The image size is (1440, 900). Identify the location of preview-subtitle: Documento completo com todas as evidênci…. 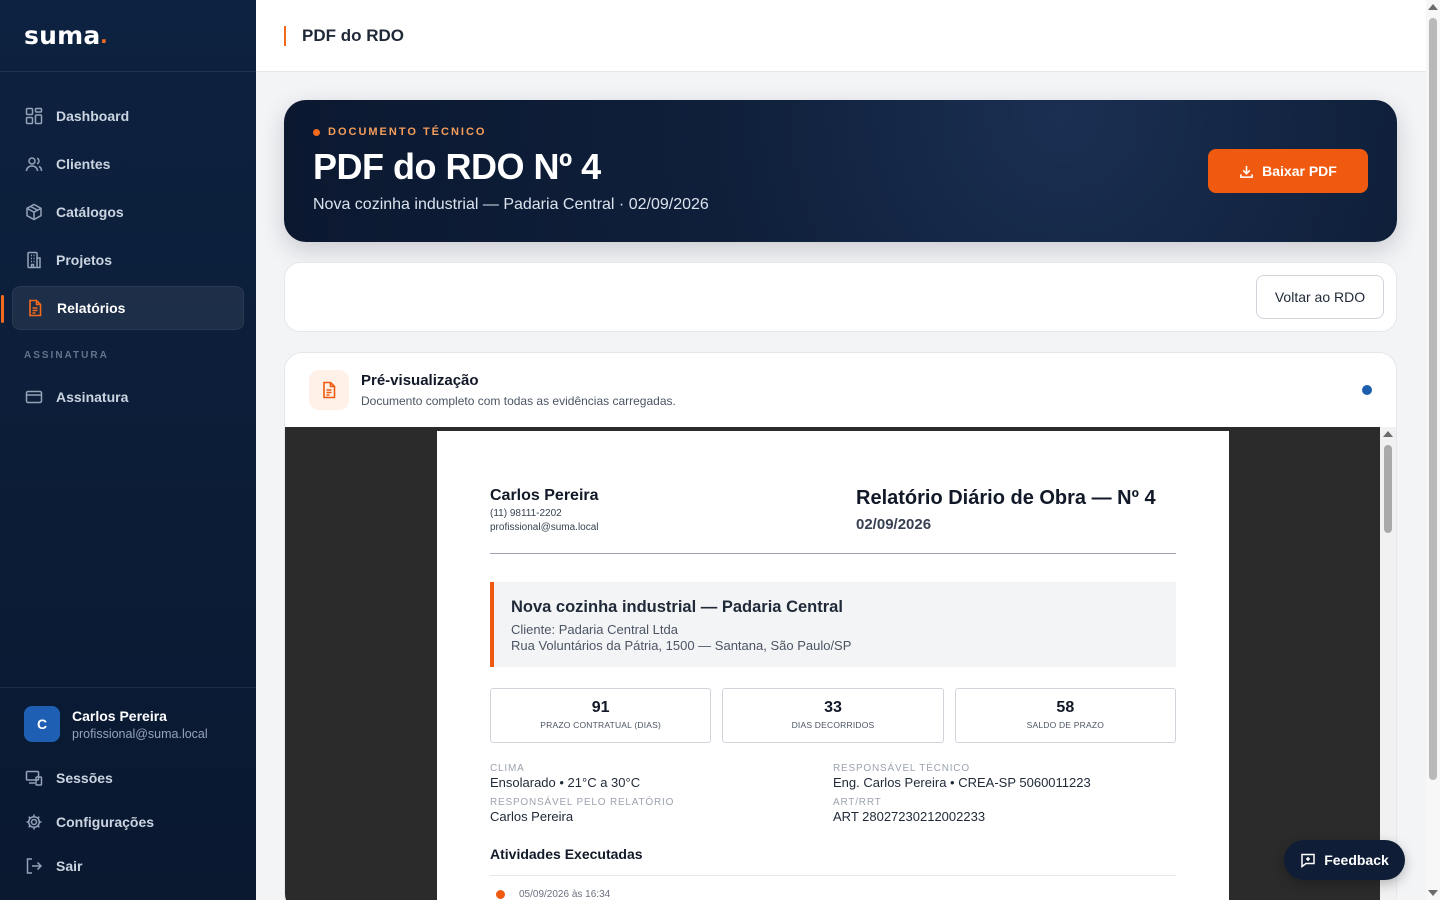
(518, 401).